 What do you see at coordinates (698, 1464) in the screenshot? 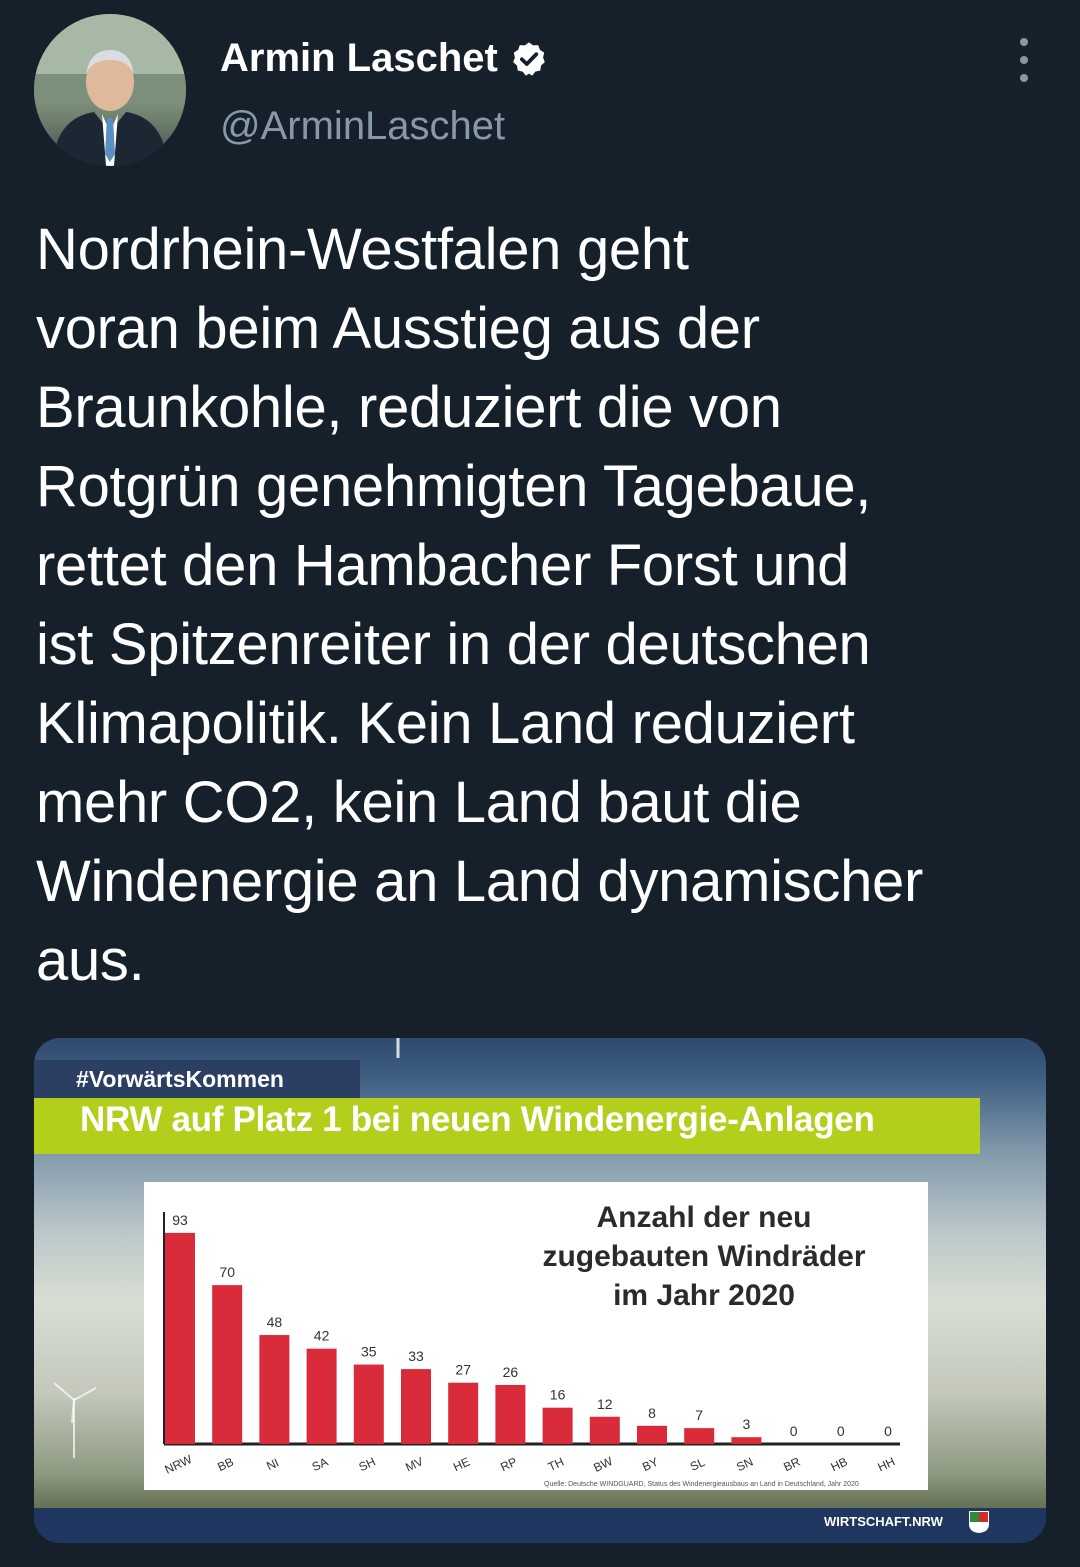
I see `tick-label-sl: SL` at bounding box center [698, 1464].